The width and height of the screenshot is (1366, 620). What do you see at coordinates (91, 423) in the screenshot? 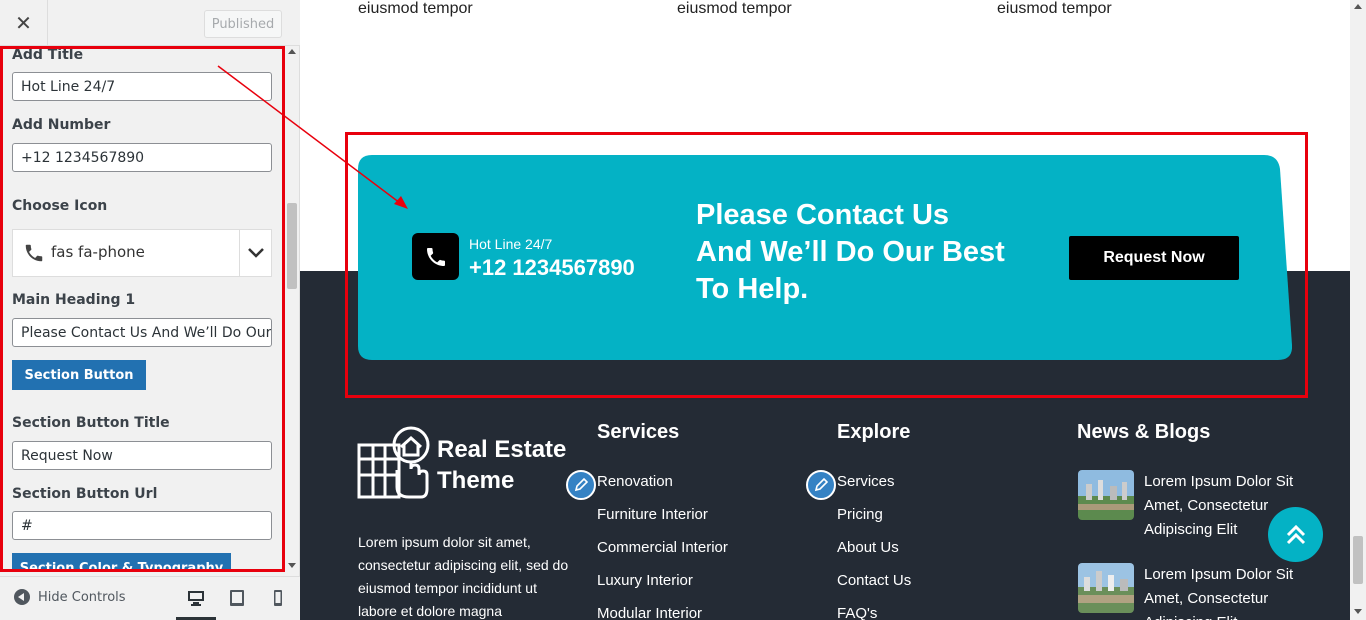
I see `section-button-title-label: Section Button Title` at bounding box center [91, 423].